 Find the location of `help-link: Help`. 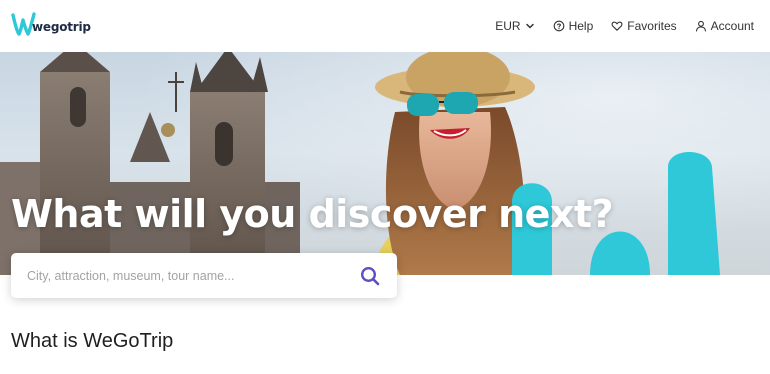

help-link: Help is located at coordinates (573, 26).